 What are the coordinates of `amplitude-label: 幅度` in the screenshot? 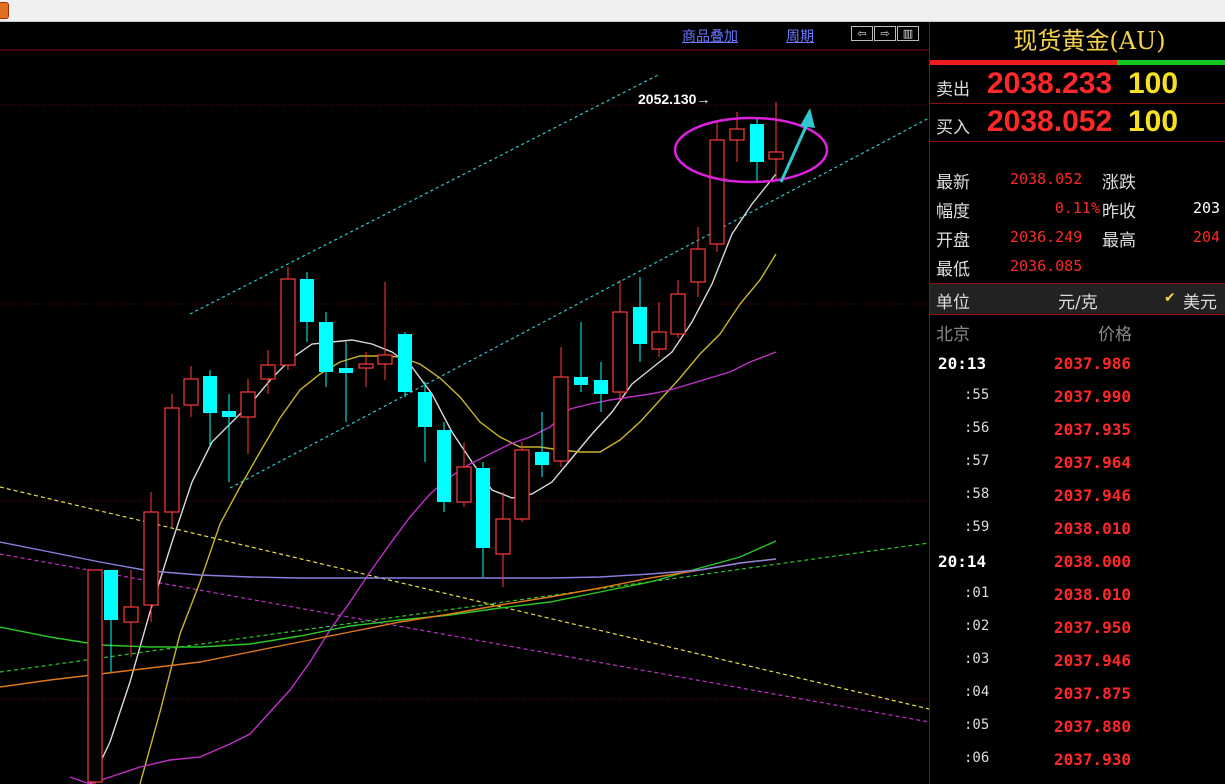 It's located at (953, 212).